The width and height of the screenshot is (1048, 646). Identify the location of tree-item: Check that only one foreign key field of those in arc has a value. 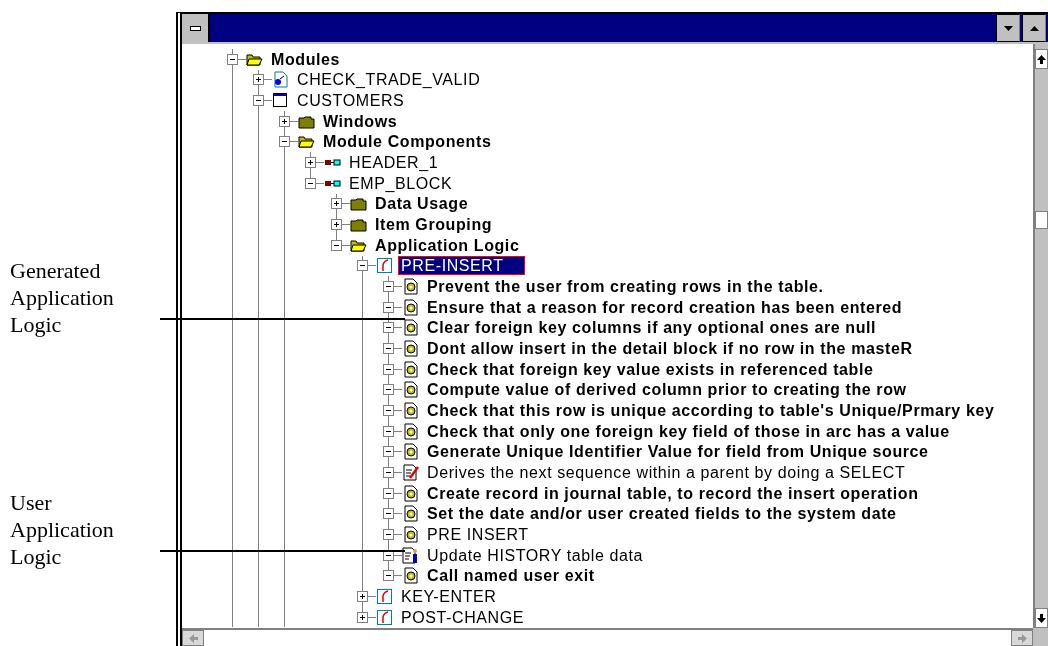
(688, 431).